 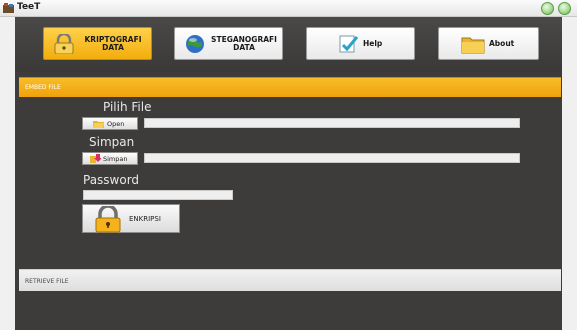 What do you see at coordinates (564, 8) in the screenshot?
I see `close-button` at bounding box center [564, 8].